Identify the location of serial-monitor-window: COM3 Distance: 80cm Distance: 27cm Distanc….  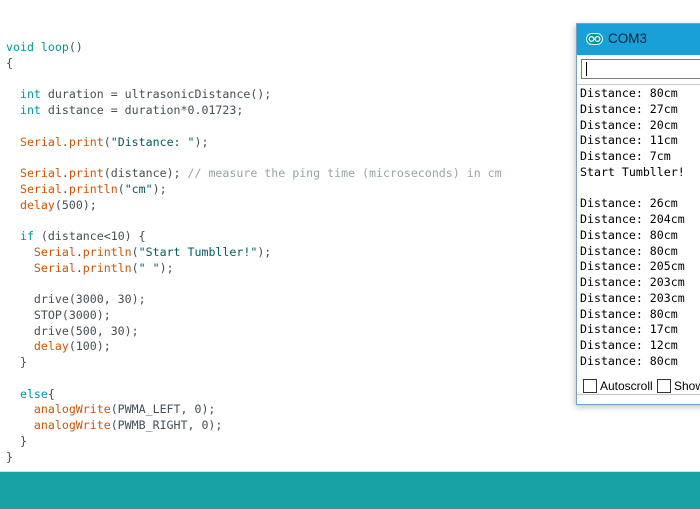
(638, 214).